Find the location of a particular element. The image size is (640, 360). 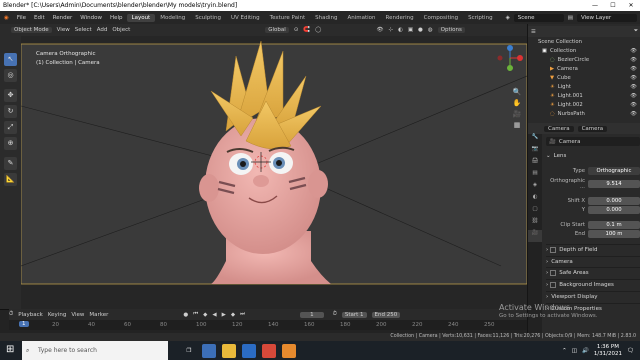

clock: 1:36 PM 1/31/2021 is located at coordinates (608, 351).